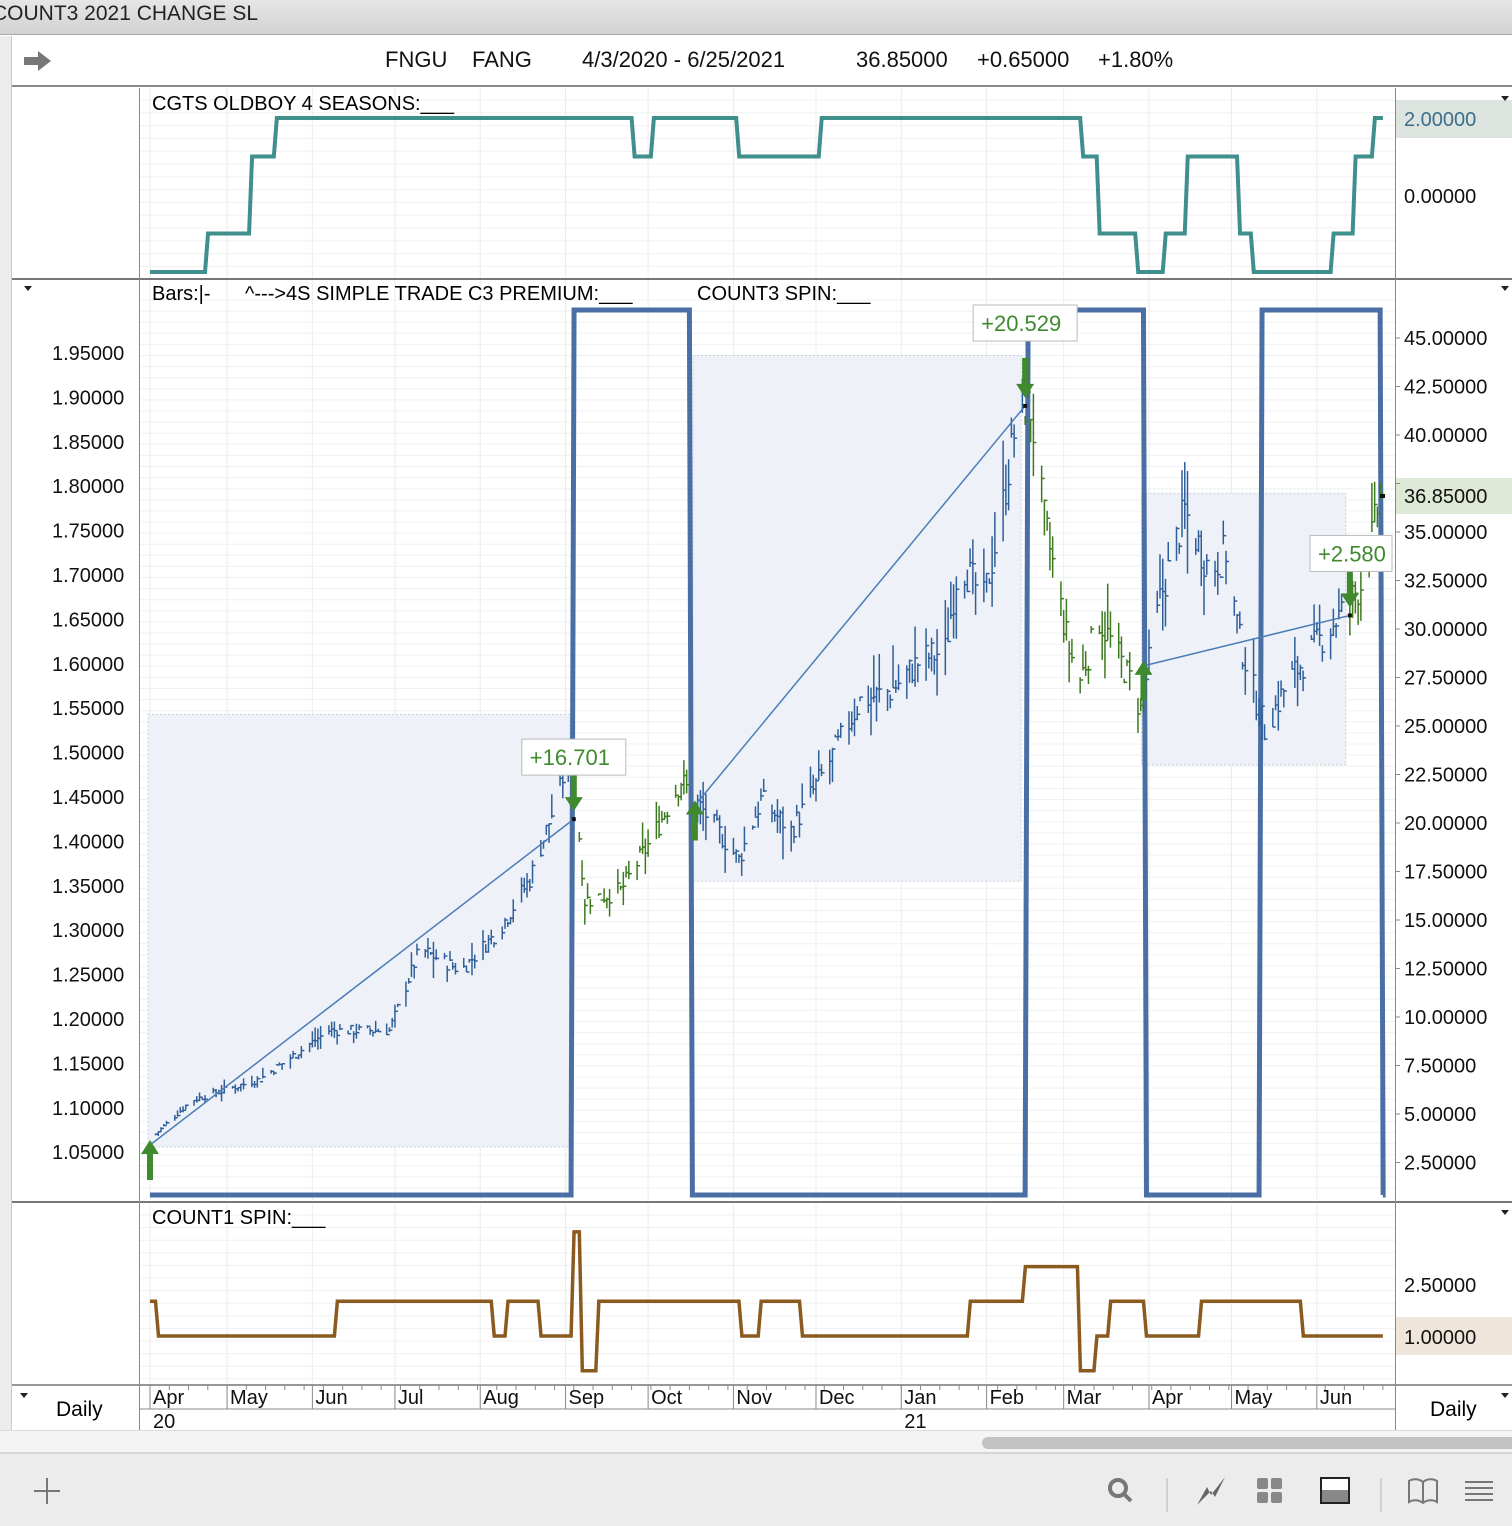 The width and height of the screenshot is (1512, 1526). Describe the element at coordinates (784, 294) in the screenshot. I see `main-pane-title-2: COUNT3 SPIN:___` at that location.